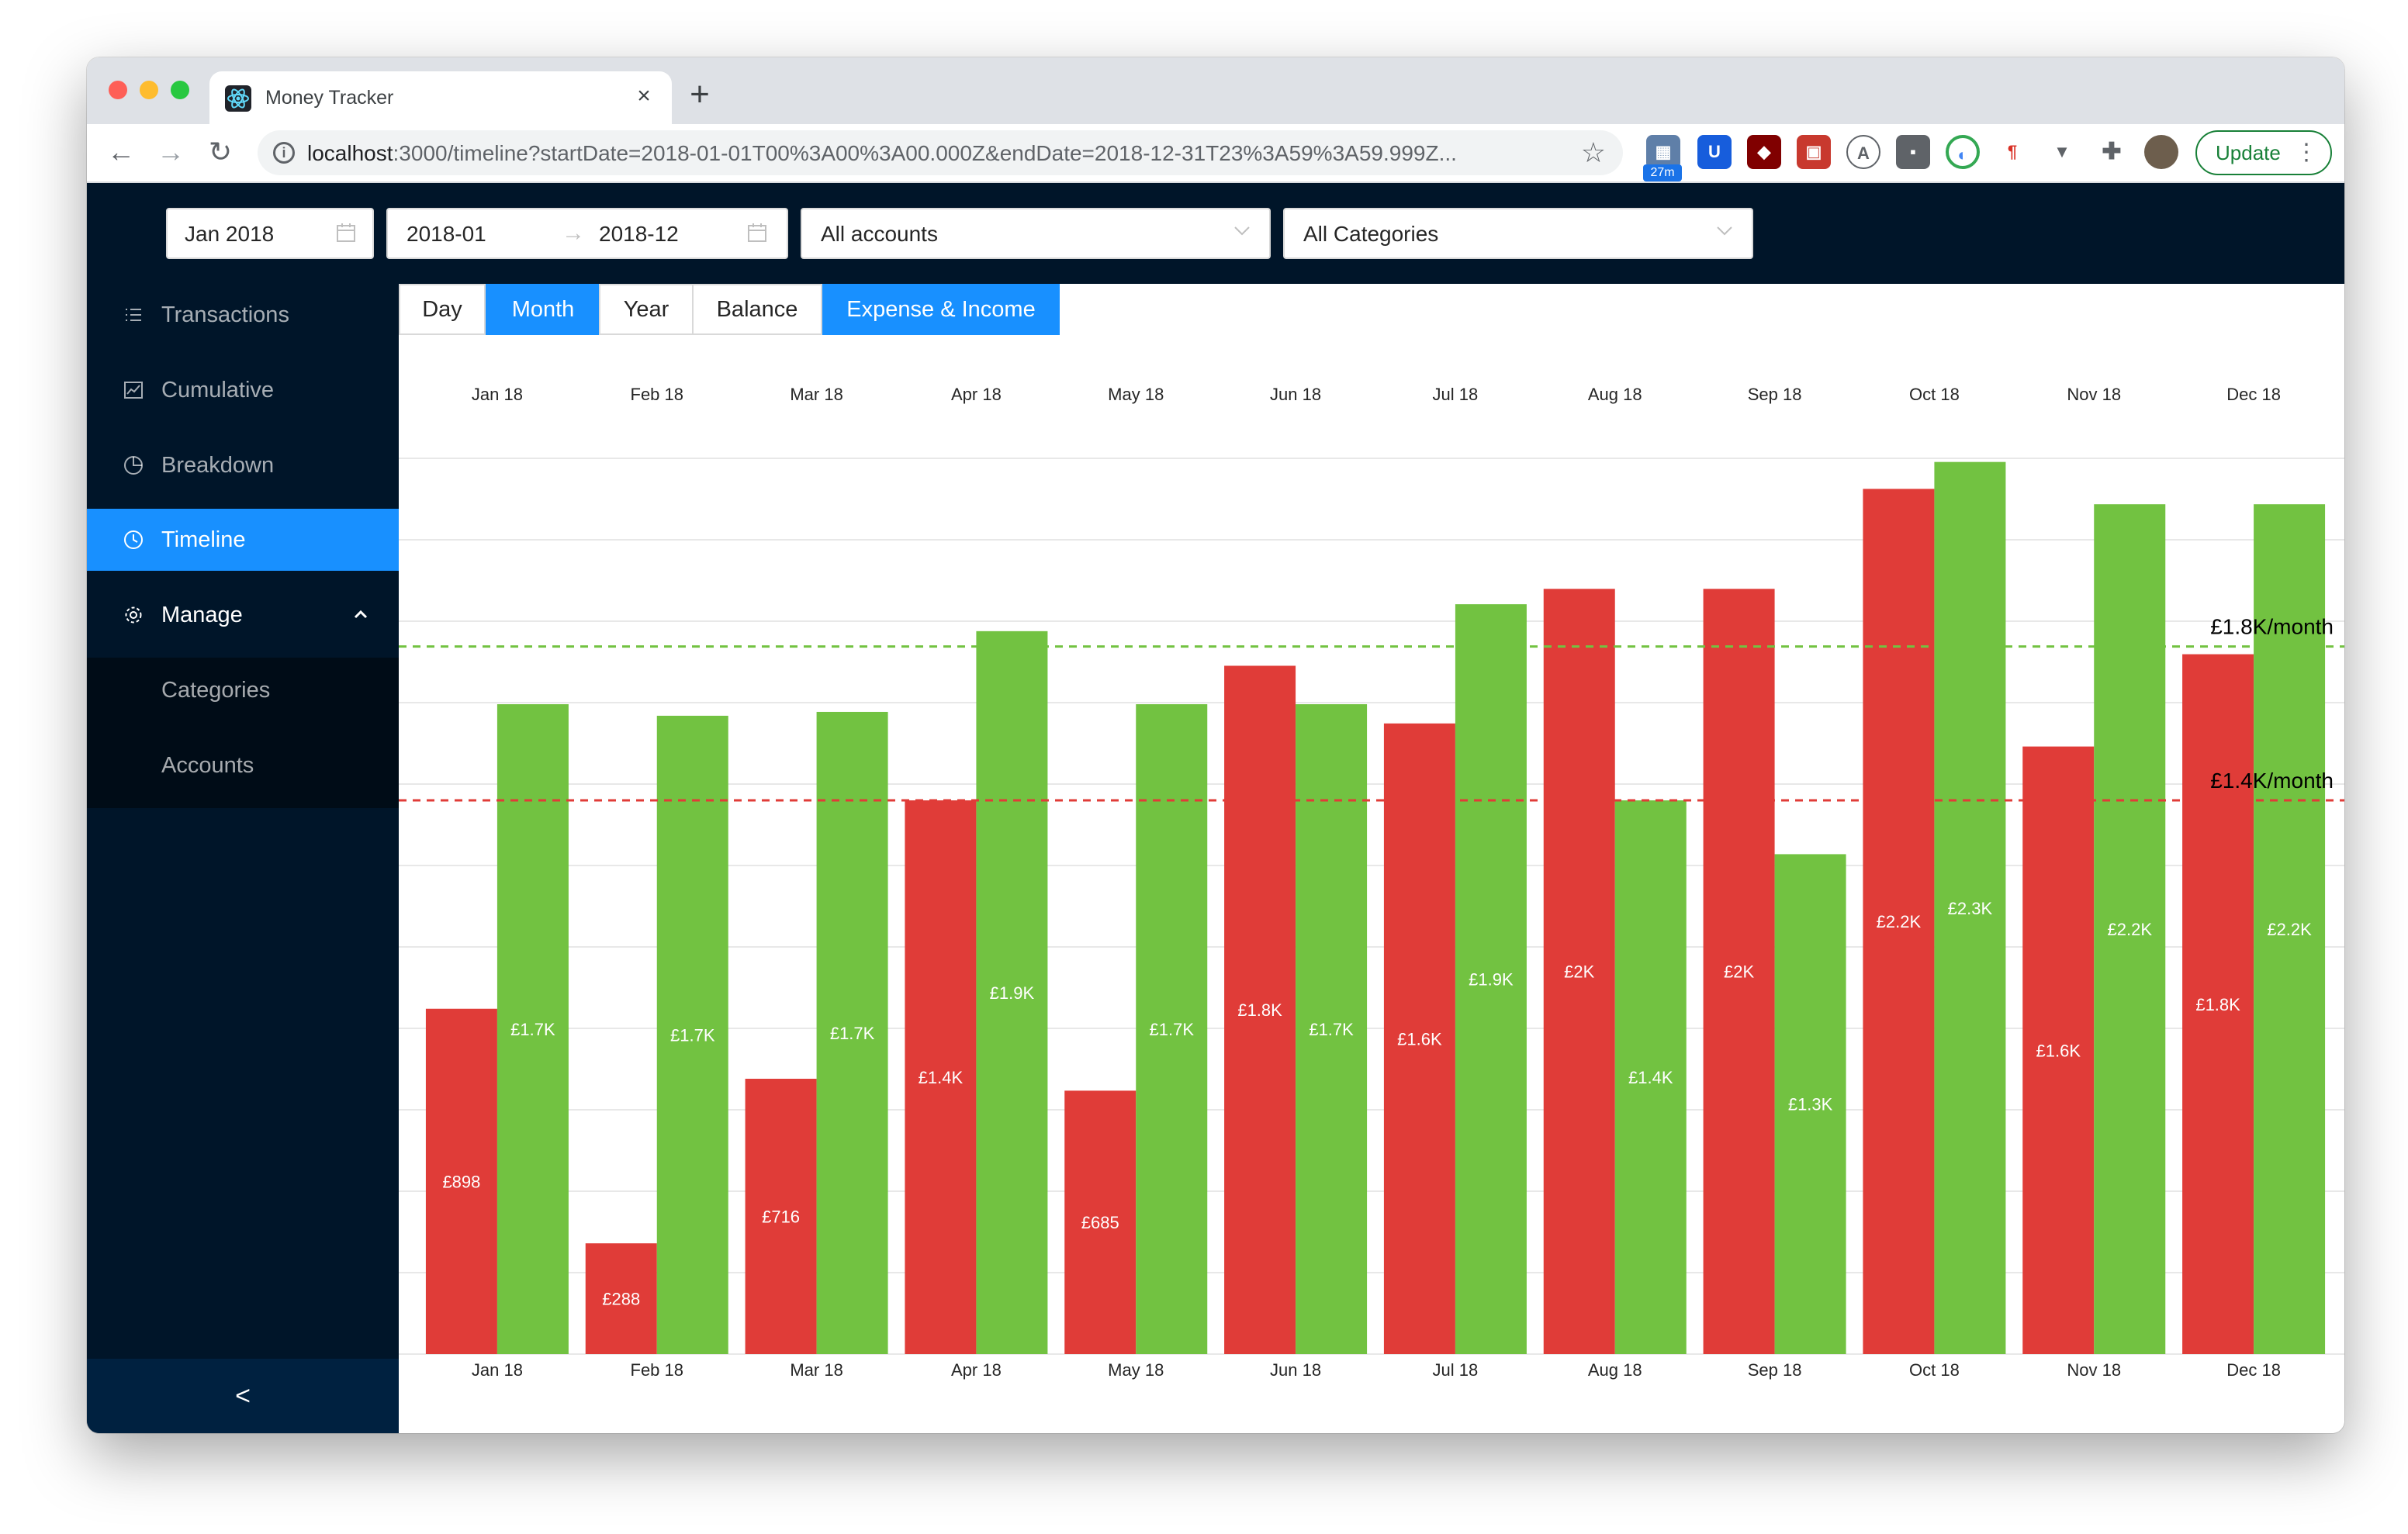  What do you see at coordinates (2248, 152) in the screenshot?
I see `update-label: Update` at bounding box center [2248, 152].